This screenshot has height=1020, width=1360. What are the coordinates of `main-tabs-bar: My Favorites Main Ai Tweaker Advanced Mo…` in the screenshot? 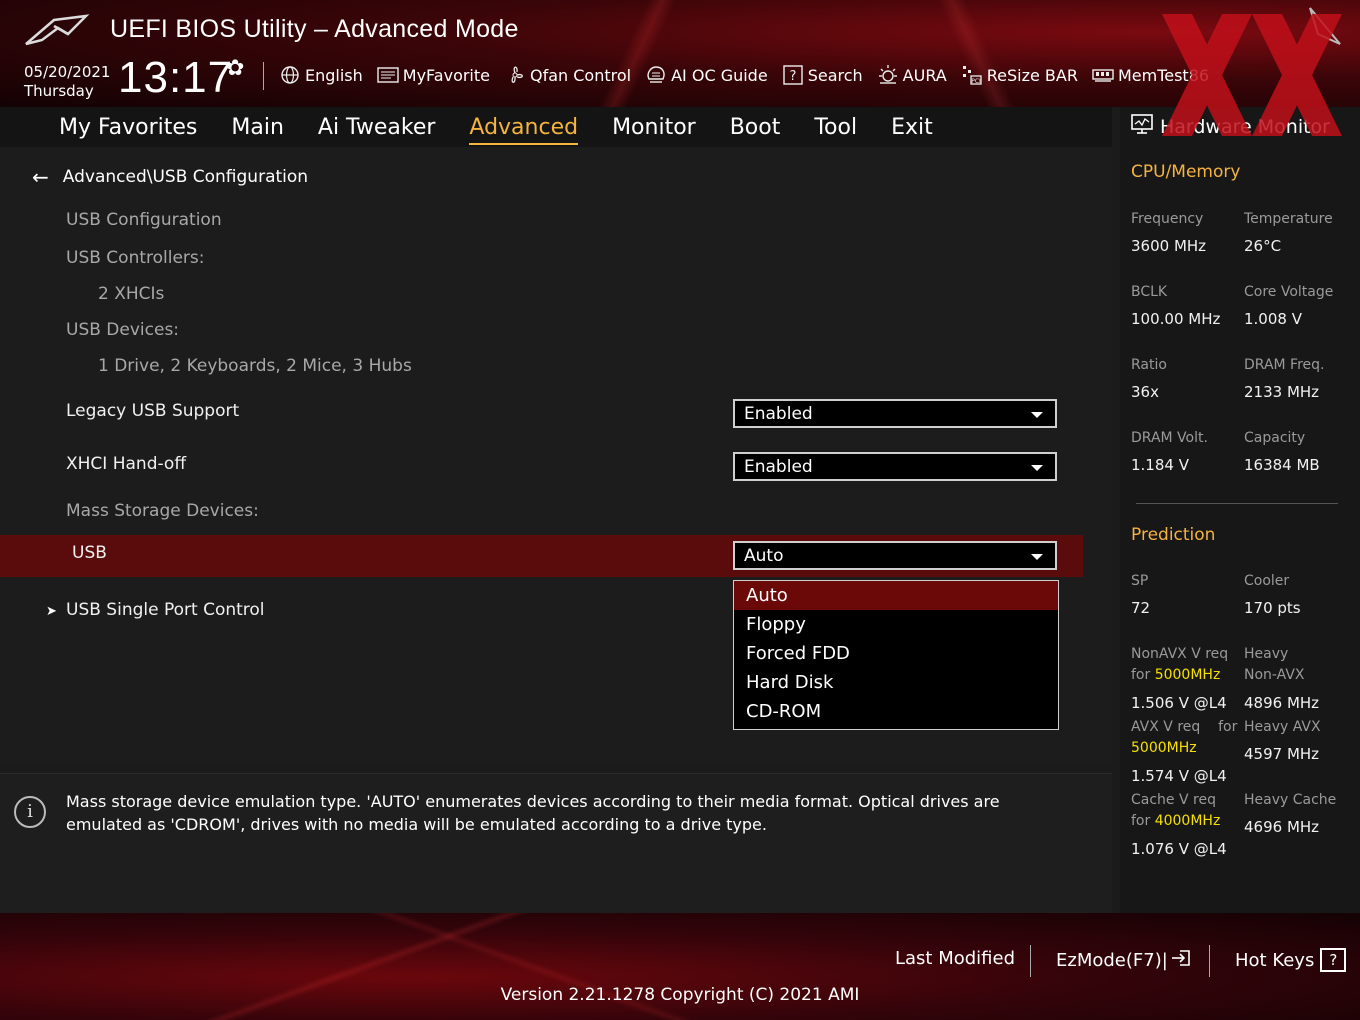 It's located at (556, 127).